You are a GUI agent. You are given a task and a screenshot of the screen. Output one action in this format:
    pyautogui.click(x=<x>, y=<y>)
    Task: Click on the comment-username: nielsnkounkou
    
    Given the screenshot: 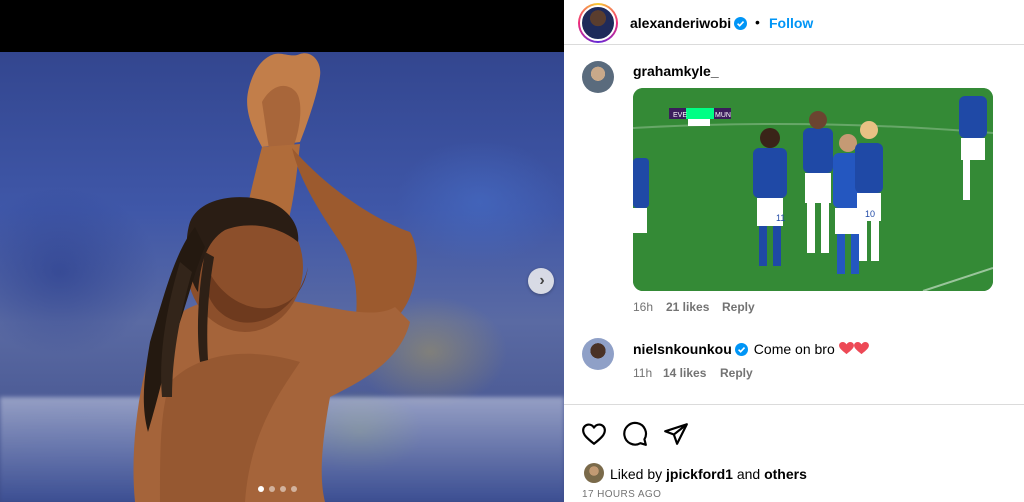 What is the action you would take?
    pyautogui.click(x=682, y=349)
    